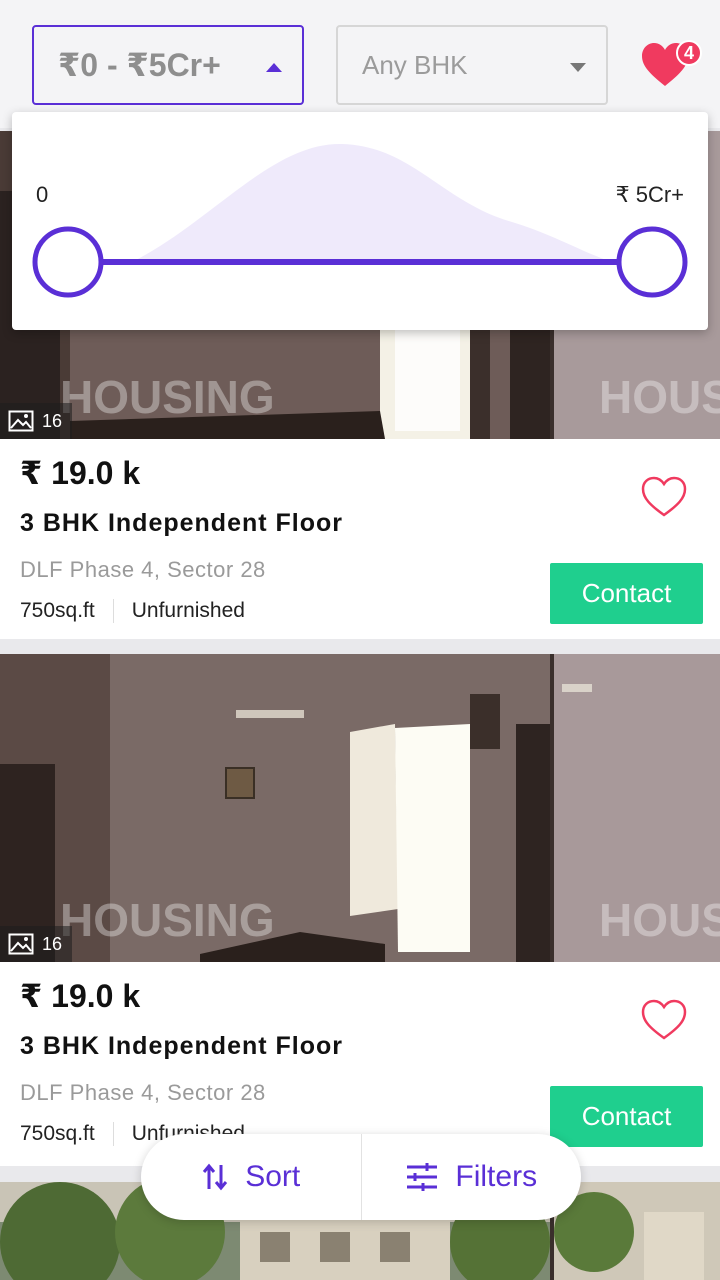 Image resolution: width=720 pixels, height=1280 pixels. I want to click on listing-furnishing: Unfurnished, so click(188, 610).